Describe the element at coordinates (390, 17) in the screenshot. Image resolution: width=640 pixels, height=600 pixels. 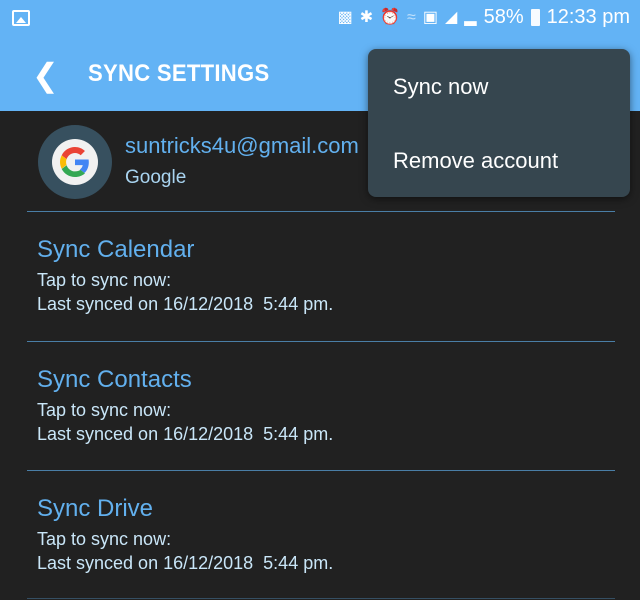
I see `alarm-icon: ⏰` at that location.